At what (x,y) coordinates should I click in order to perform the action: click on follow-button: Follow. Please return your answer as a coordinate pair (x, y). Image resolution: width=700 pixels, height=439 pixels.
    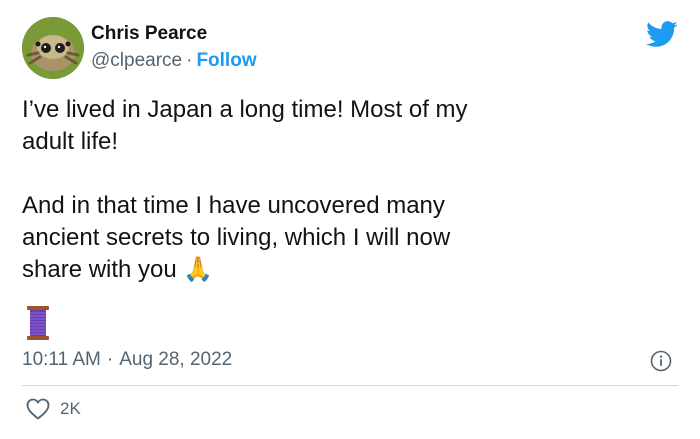
    Looking at the image, I should click on (226, 60).